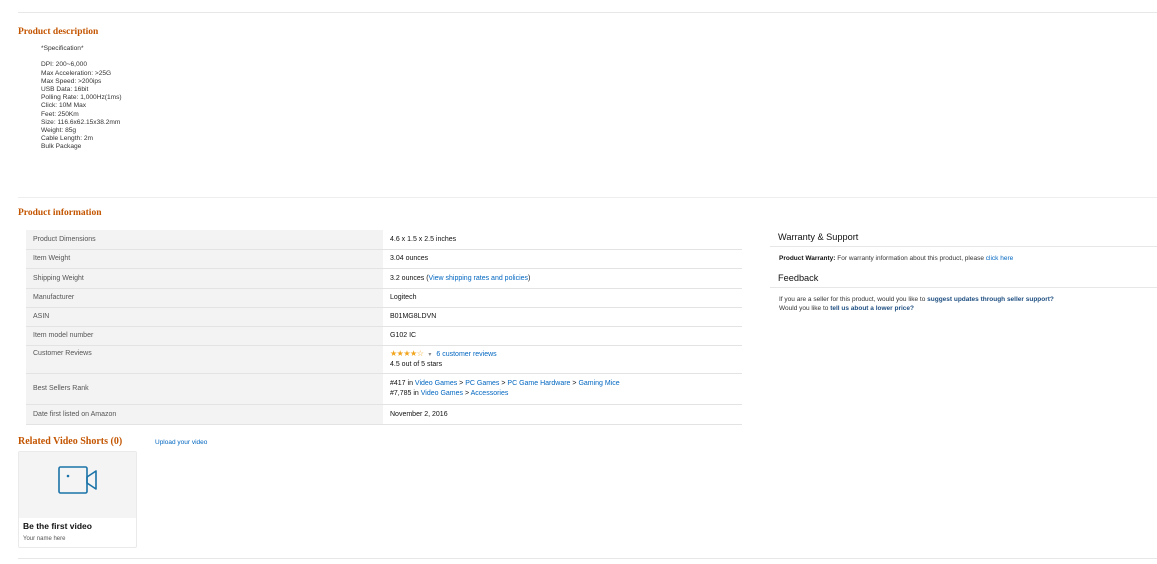  What do you see at coordinates (204, 359) in the screenshot?
I see `info-key: Customer Reviews` at bounding box center [204, 359].